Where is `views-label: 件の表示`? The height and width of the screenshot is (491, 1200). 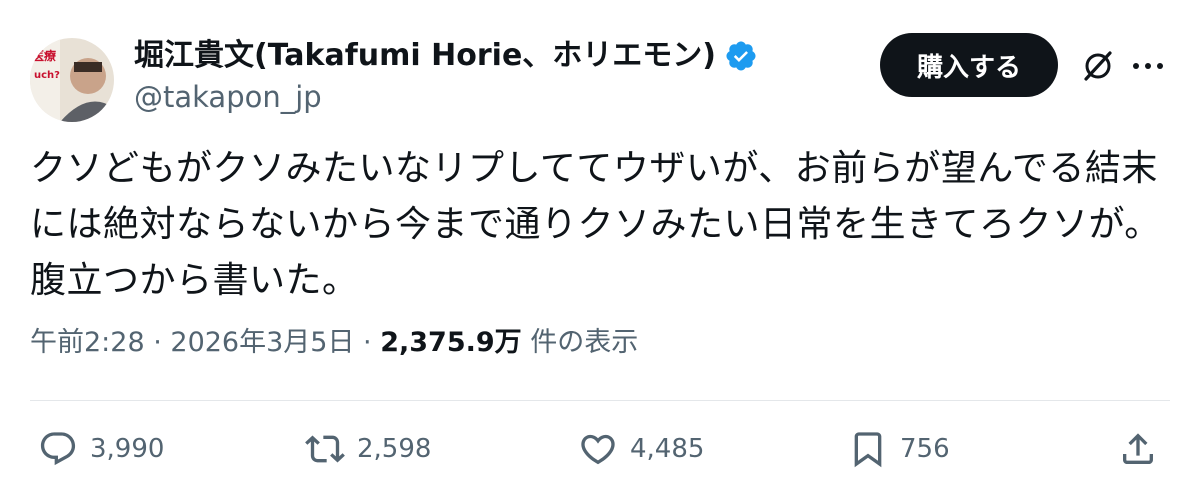
views-label: 件の表示 is located at coordinates (580, 342).